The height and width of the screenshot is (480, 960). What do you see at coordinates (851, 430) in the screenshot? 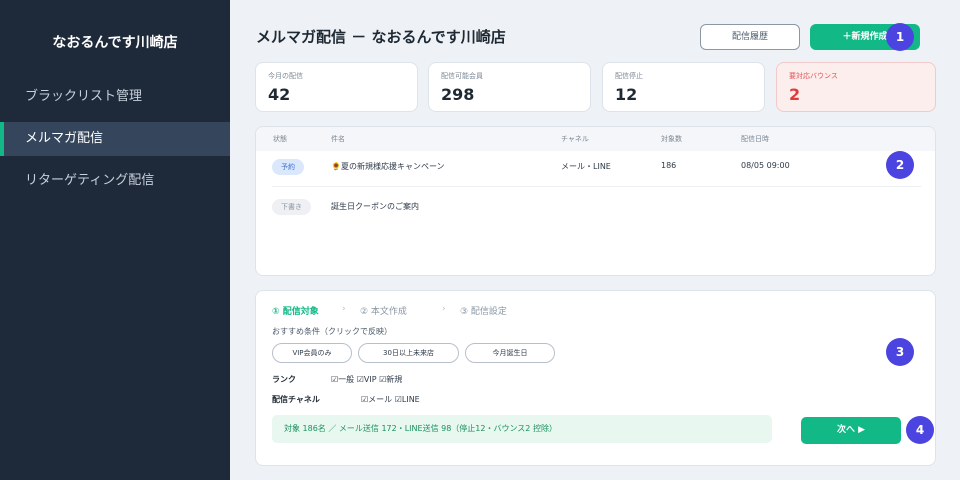
I see `next-button: 次へ ▶` at bounding box center [851, 430].